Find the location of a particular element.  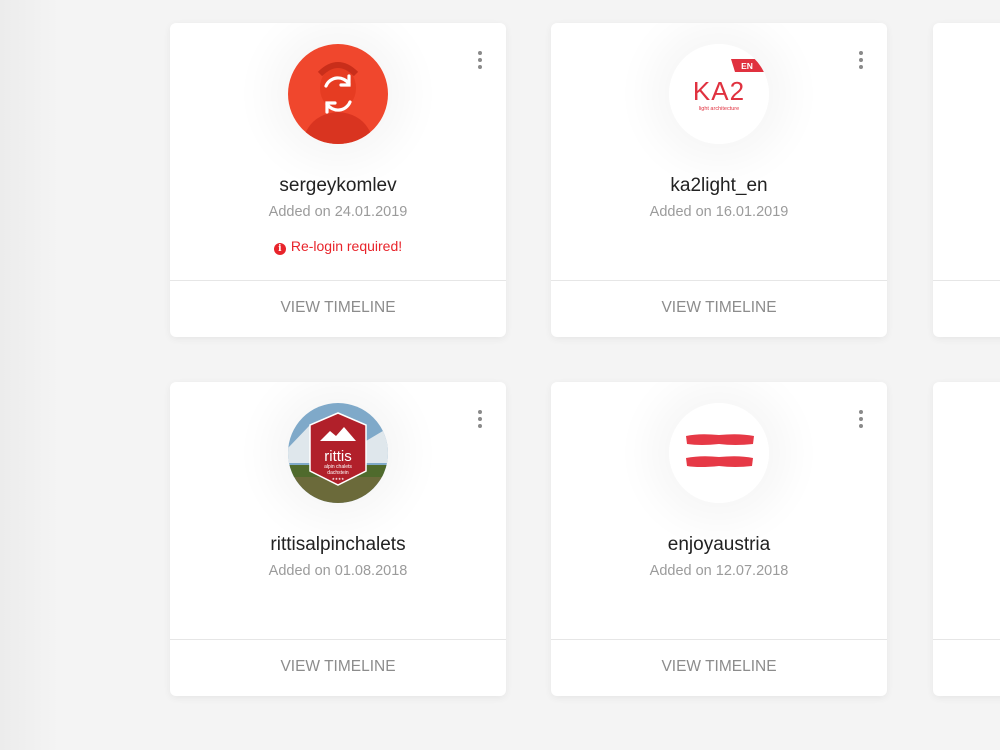

info-icon: i is located at coordinates (279, 249).